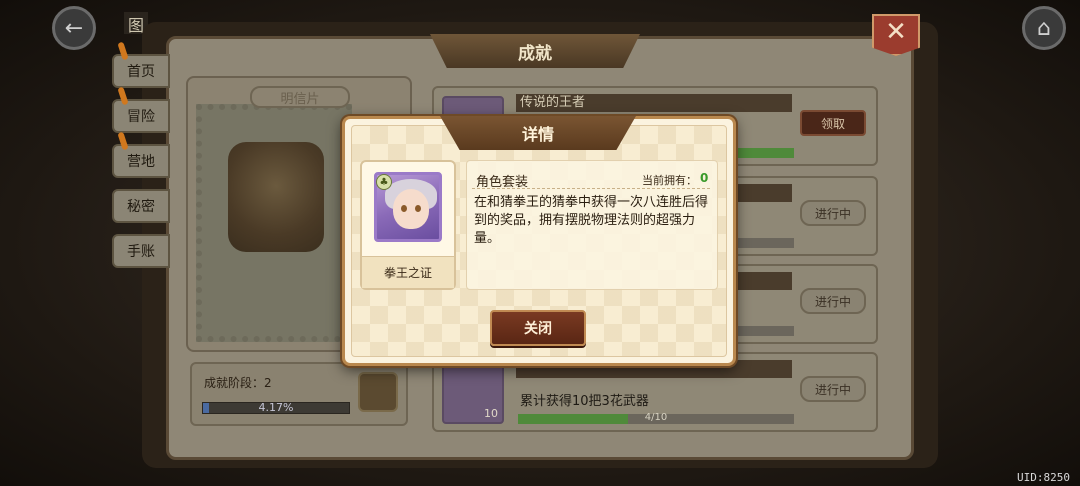 This screenshot has width=1080, height=486. What do you see at coordinates (538, 133) in the screenshot?
I see `modal-title: 详情` at bounding box center [538, 133].